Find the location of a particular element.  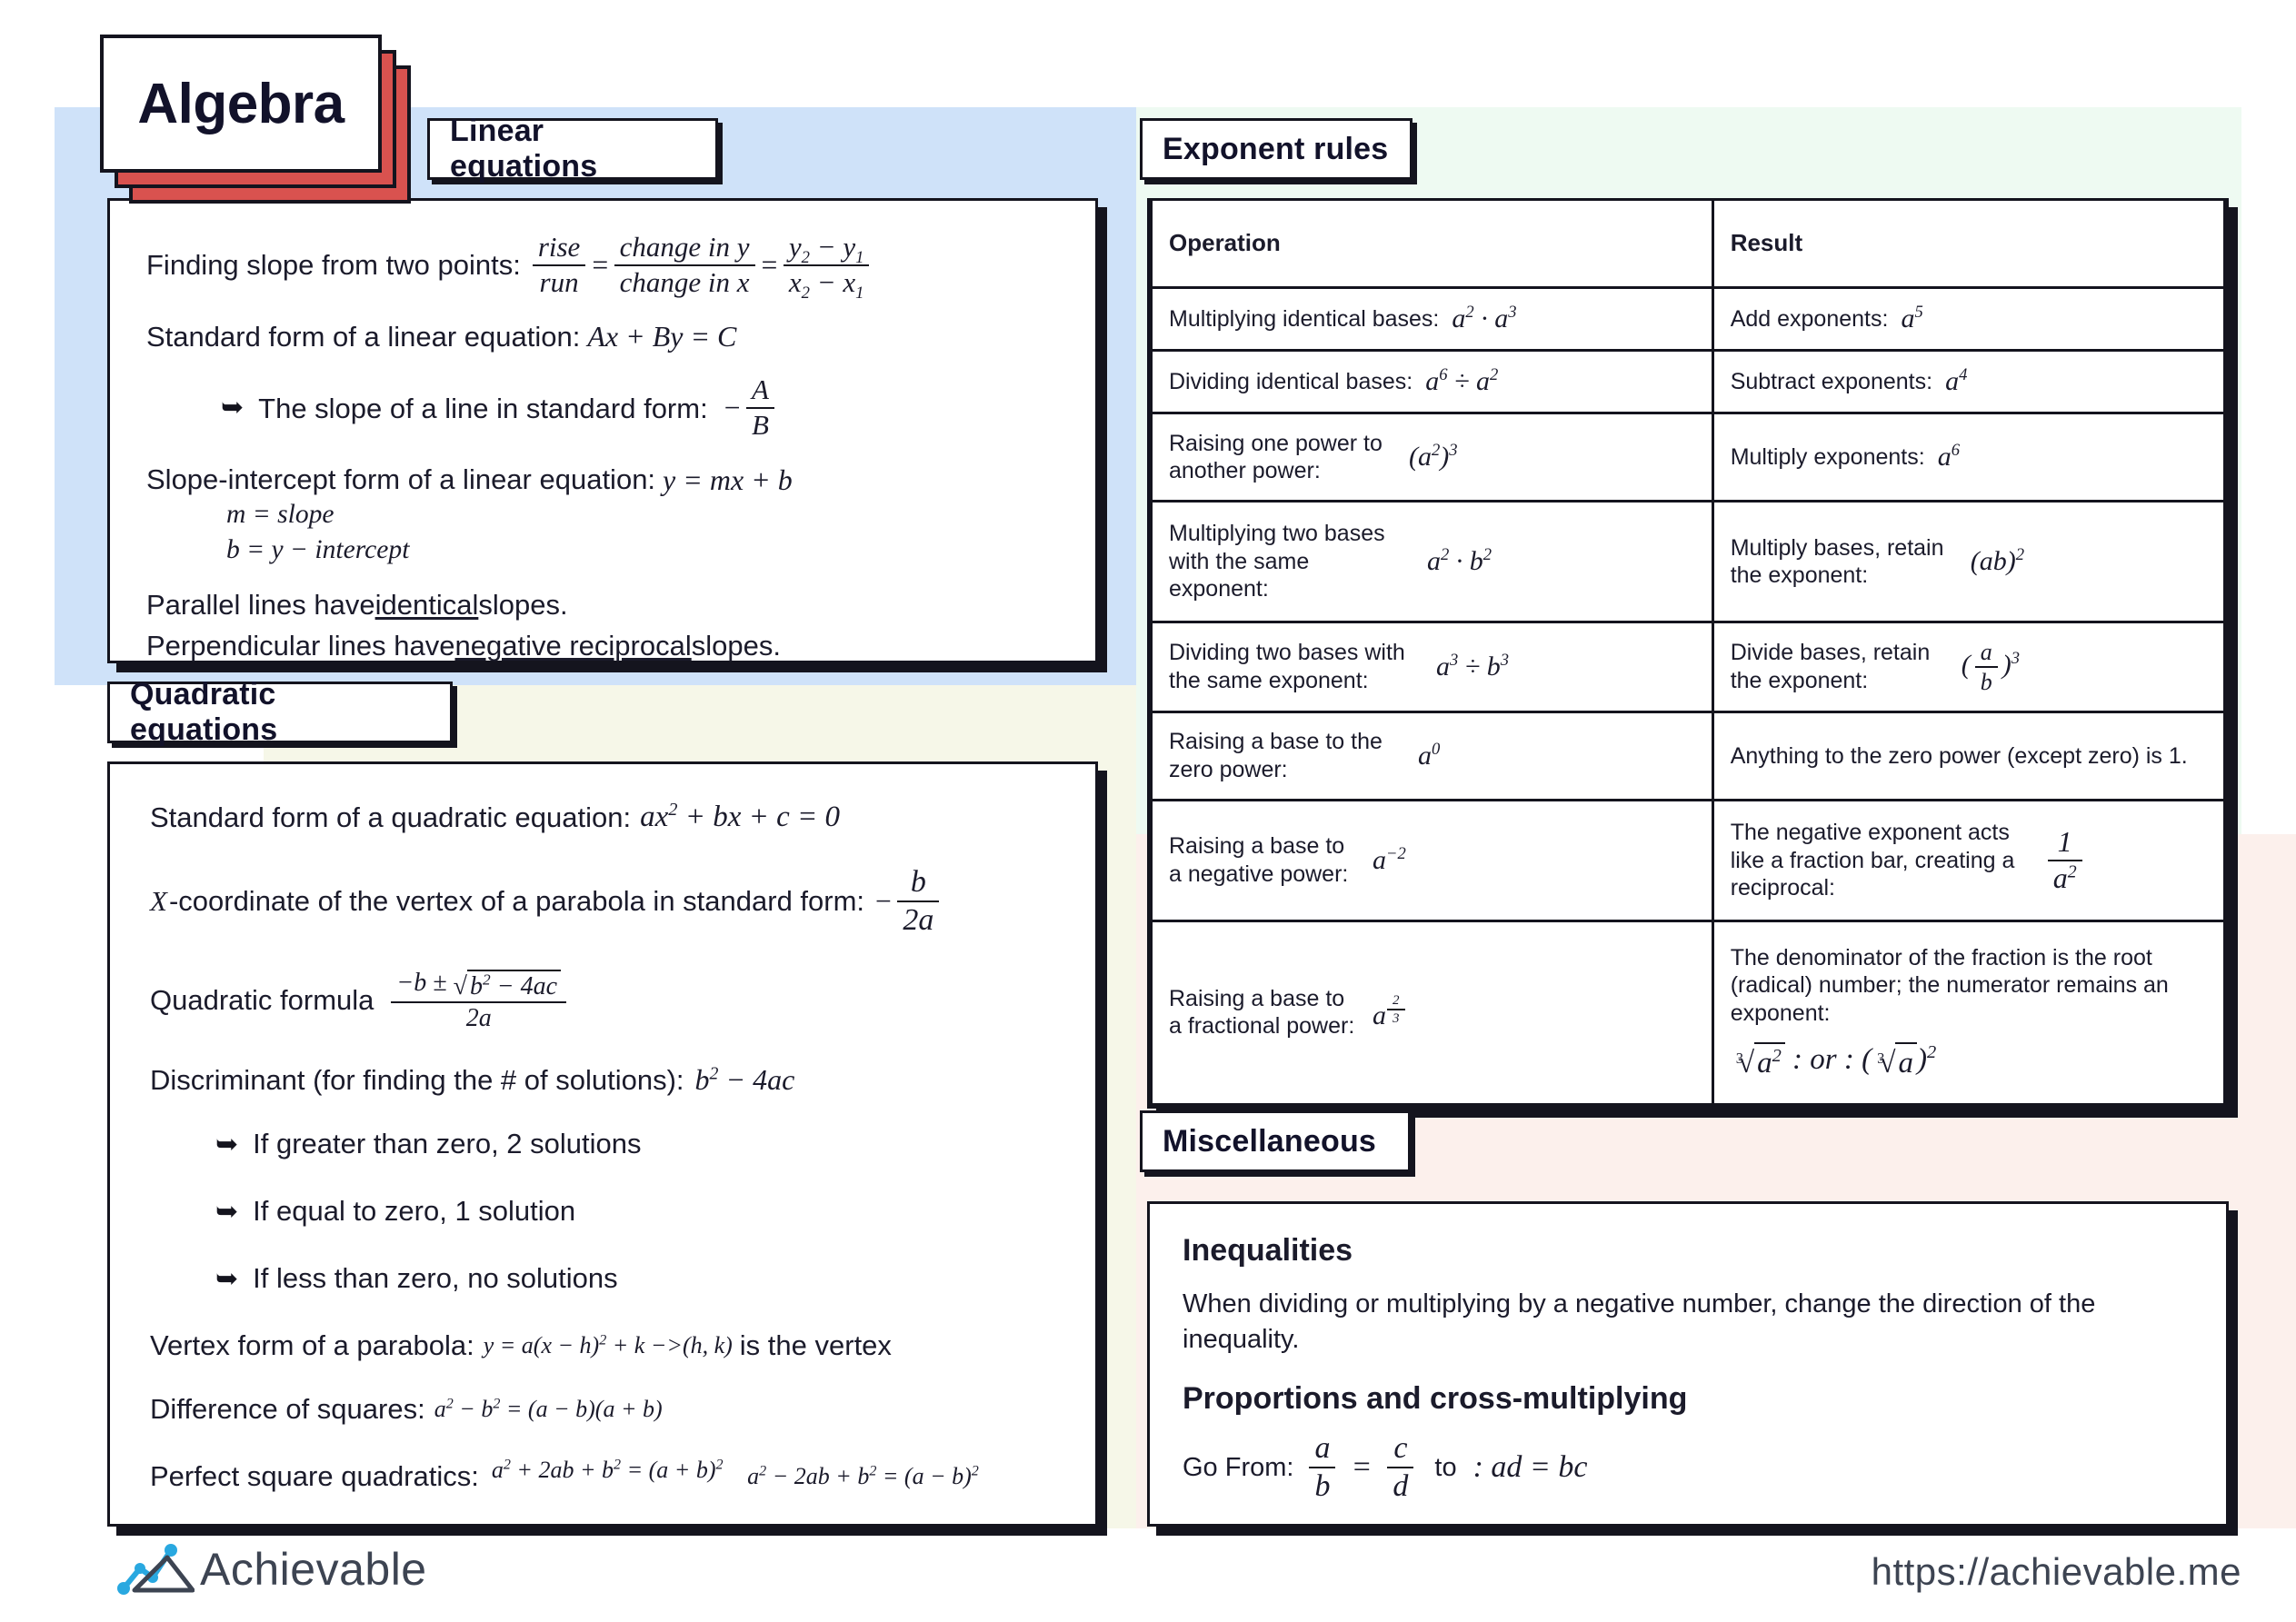

result-text: Add exponents: is located at coordinates (1809, 318).